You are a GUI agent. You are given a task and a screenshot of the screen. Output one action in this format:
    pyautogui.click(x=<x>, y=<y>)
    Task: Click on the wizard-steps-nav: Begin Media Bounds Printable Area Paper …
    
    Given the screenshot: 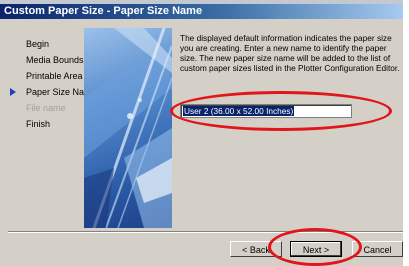 What is the action you would take?
    pyautogui.click(x=52, y=84)
    